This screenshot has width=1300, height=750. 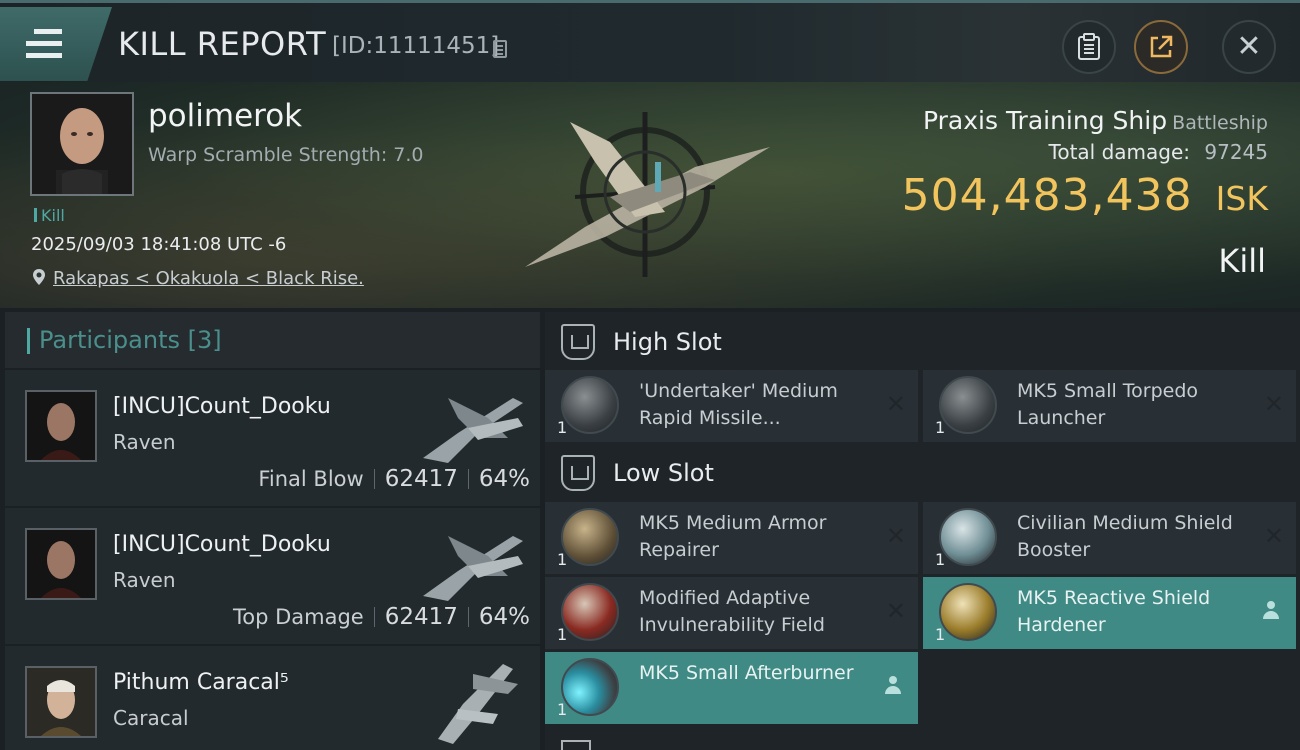 What do you see at coordinates (1125, 536) in the screenshot?
I see `module-name: Civilian Medium Shield Booster` at bounding box center [1125, 536].